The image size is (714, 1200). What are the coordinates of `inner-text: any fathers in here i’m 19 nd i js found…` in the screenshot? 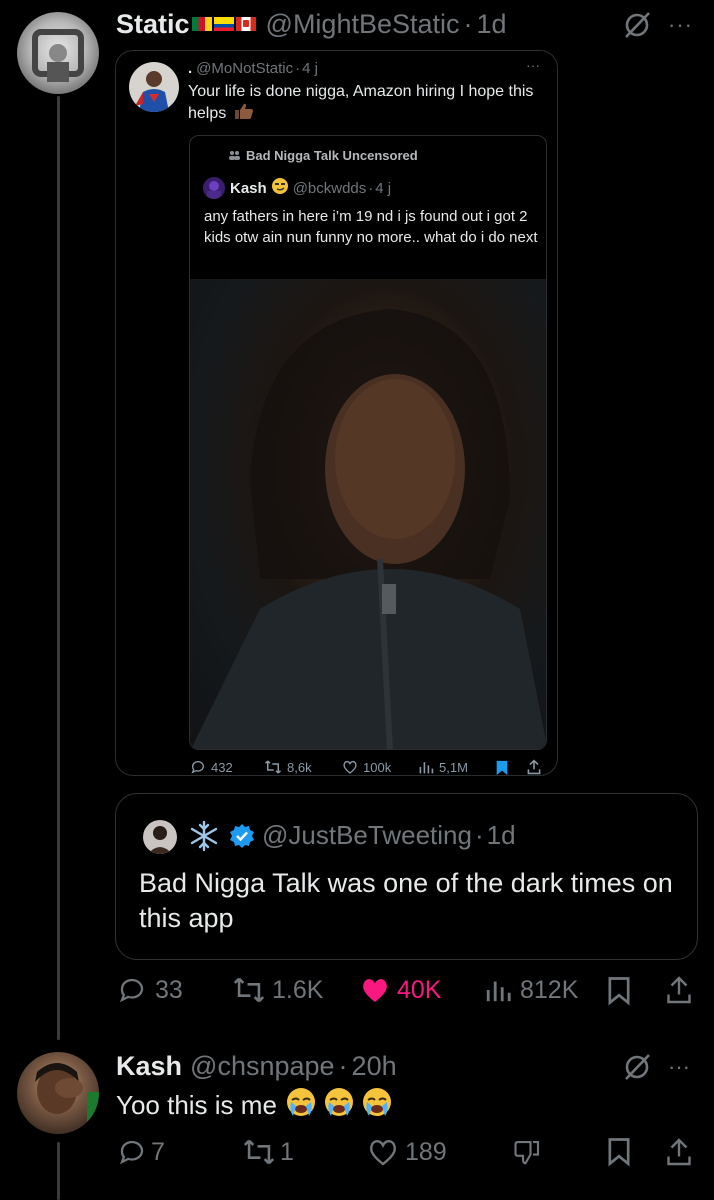 It's located at (371, 227).